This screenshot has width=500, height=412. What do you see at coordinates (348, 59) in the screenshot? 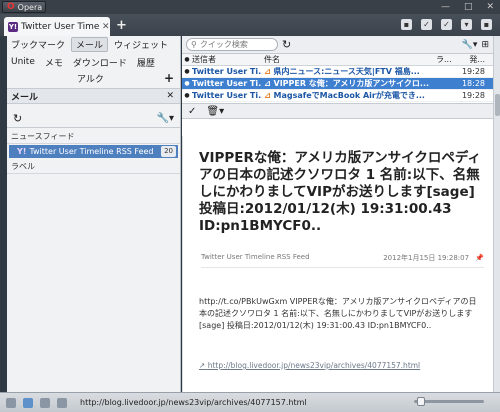
I see `column-subject: 件名` at bounding box center [348, 59].